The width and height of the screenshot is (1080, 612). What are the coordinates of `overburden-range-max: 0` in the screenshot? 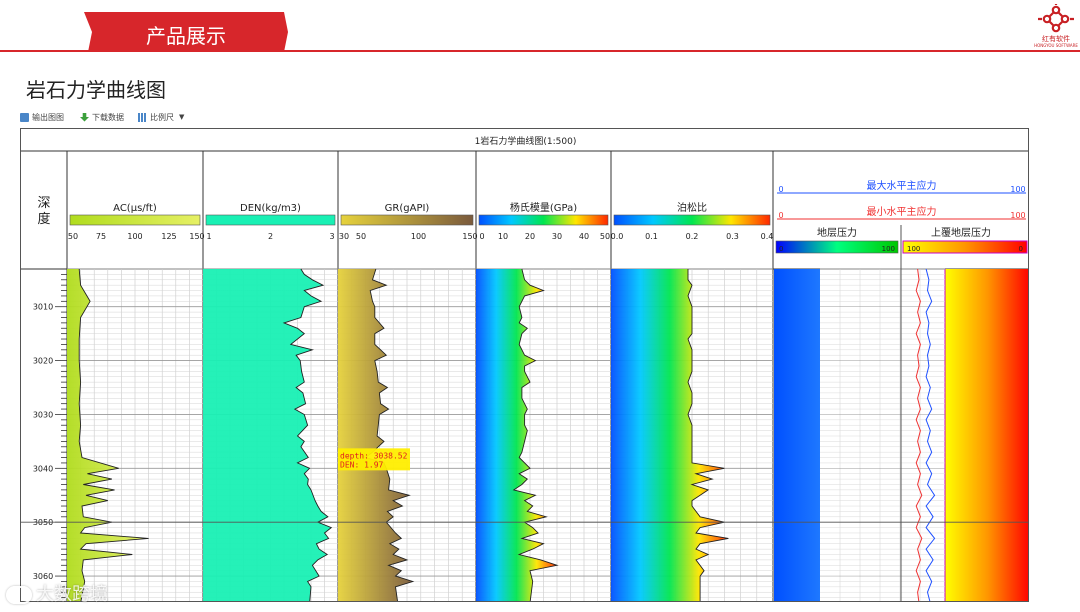 It's located at (1021, 249).